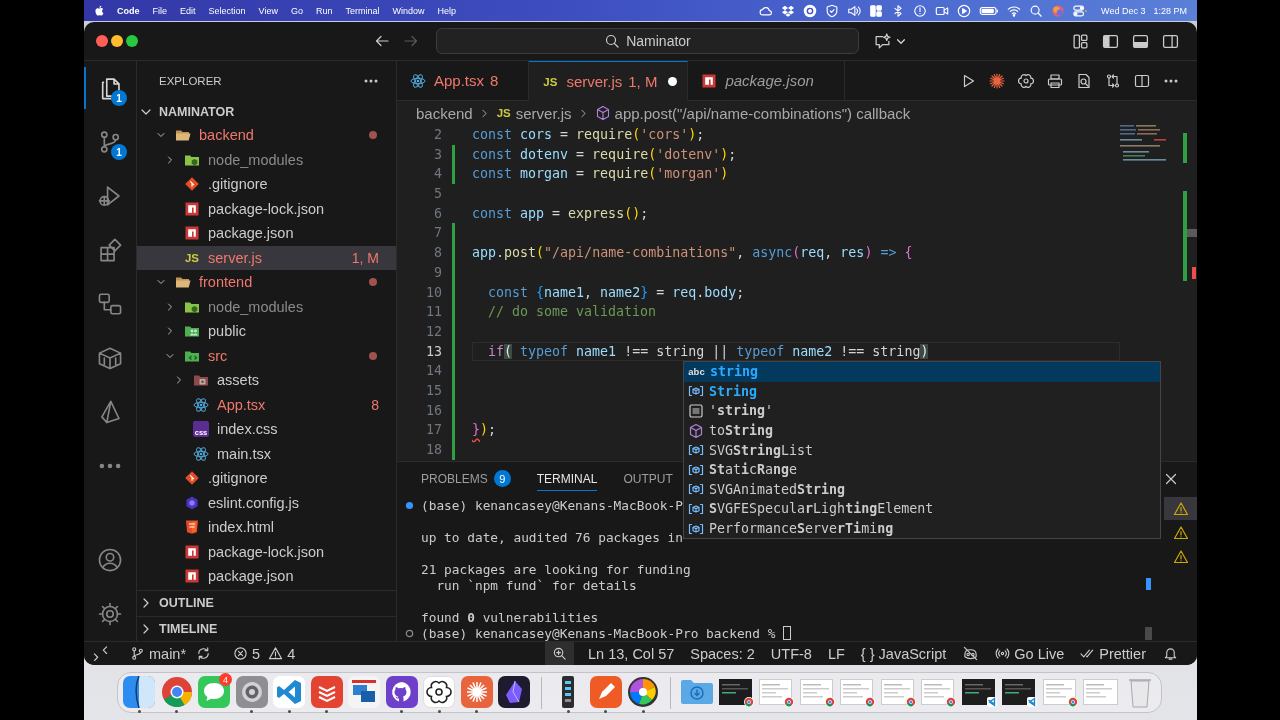 Image resolution: width=1280 pixels, height=720 pixels. Describe the element at coordinates (139, 692) in the screenshot. I see `split-tile-icon` at that location.